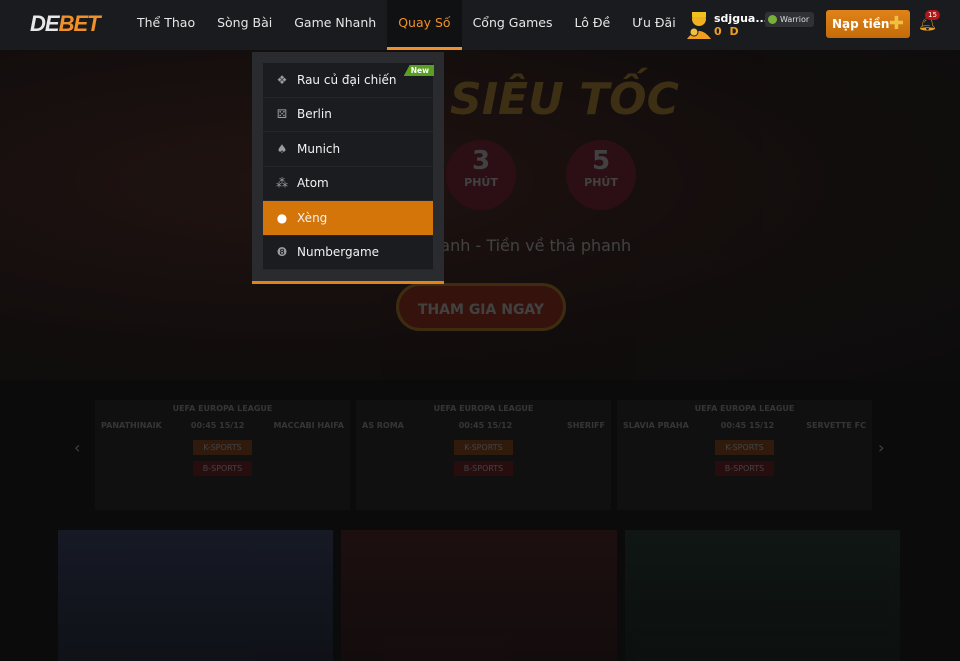  What do you see at coordinates (348, 114) in the screenshot?
I see `menu-item-berlin: ⚄ Berlin` at bounding box center [348, 114].